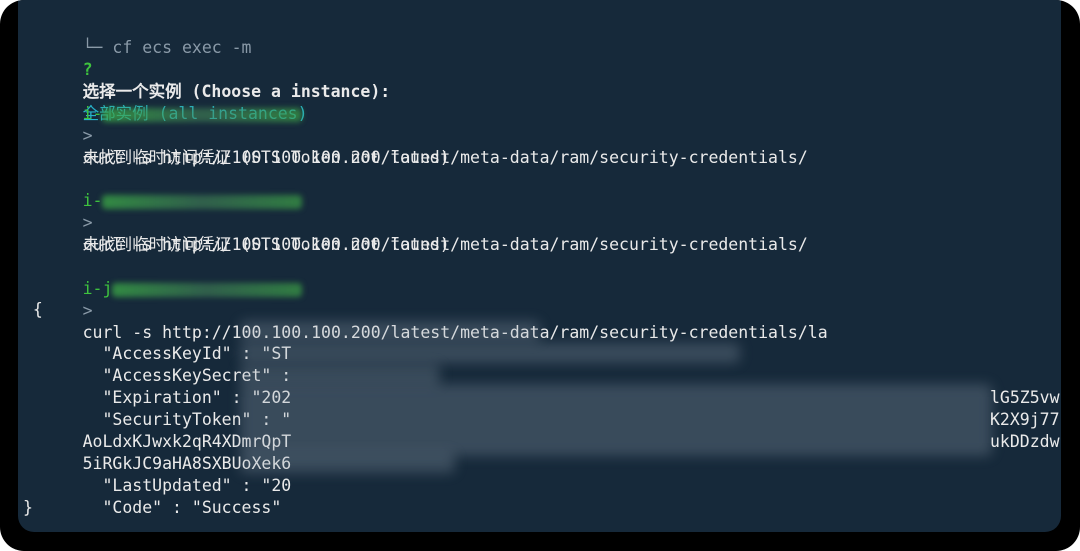 This screenshot has height=551, width=1080. What do you see at coordinates (236, 233) in the screenshot?
I see `output-line-2: 未找到临时访问凭证 (STS Token not found)` at bounding box center [236, 233].